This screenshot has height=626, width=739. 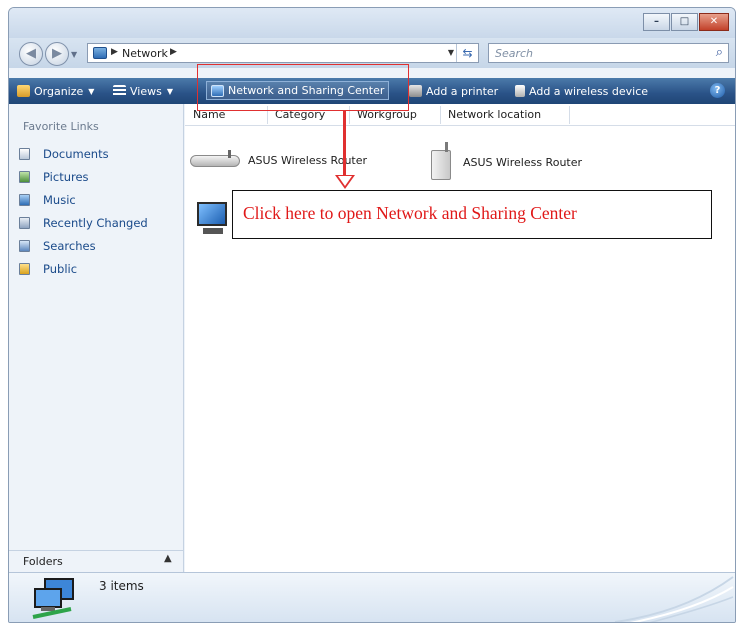 I want to click on favorite-link-label: Recently Changed, so click(x=95, y=222).